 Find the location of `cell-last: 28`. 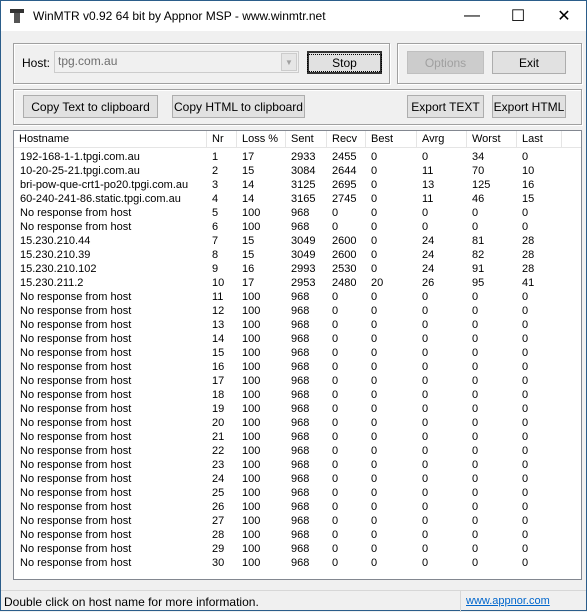

cell-last: 28 is located at coordinates (528, 241).